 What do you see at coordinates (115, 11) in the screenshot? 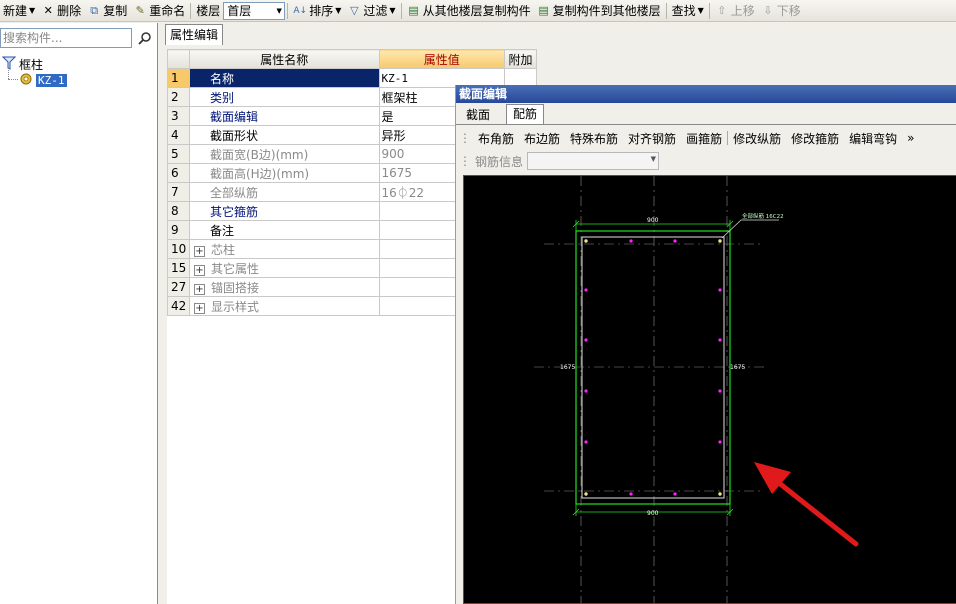
I see `copy-label: 复制` at bounding box center [115, 11].